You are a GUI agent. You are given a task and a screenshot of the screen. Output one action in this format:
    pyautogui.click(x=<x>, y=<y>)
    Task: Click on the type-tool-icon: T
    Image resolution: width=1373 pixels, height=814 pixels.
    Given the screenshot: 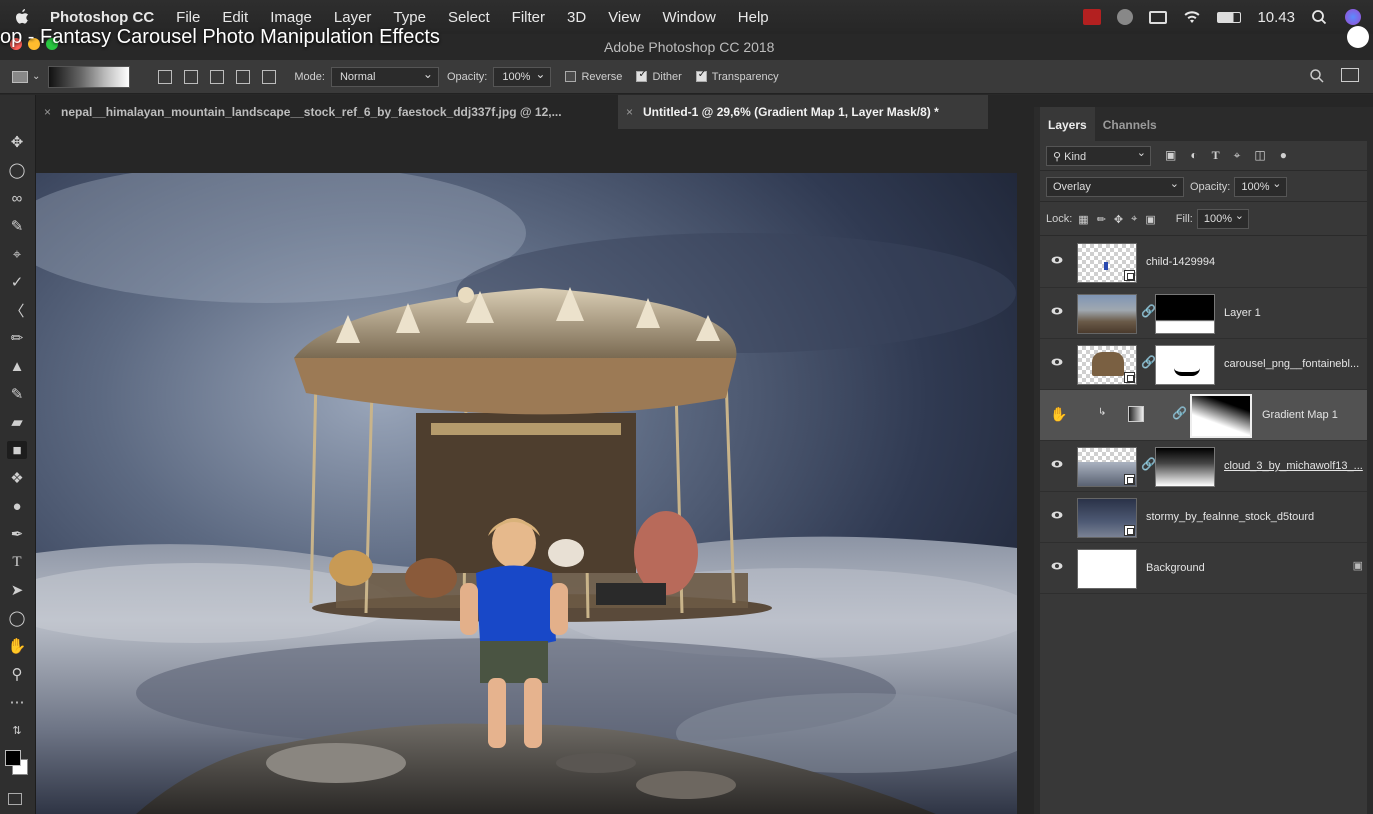 What is the action you would take?
    pyautogui.click(x=17, y=562)
    